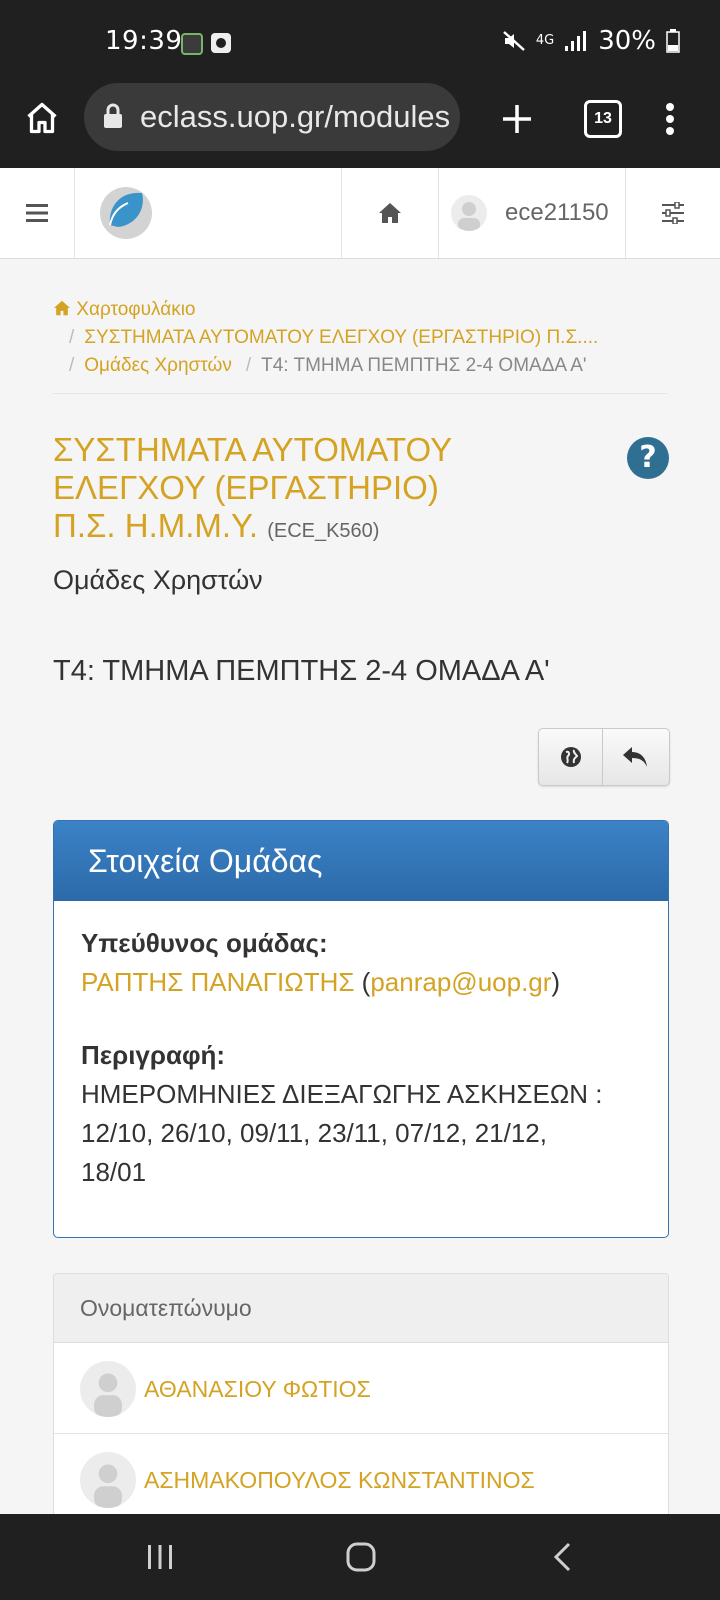  What do you see at coordinates (514, 41) in the screenshot?
I see `mute-icon` at bounding box center [514, 41].